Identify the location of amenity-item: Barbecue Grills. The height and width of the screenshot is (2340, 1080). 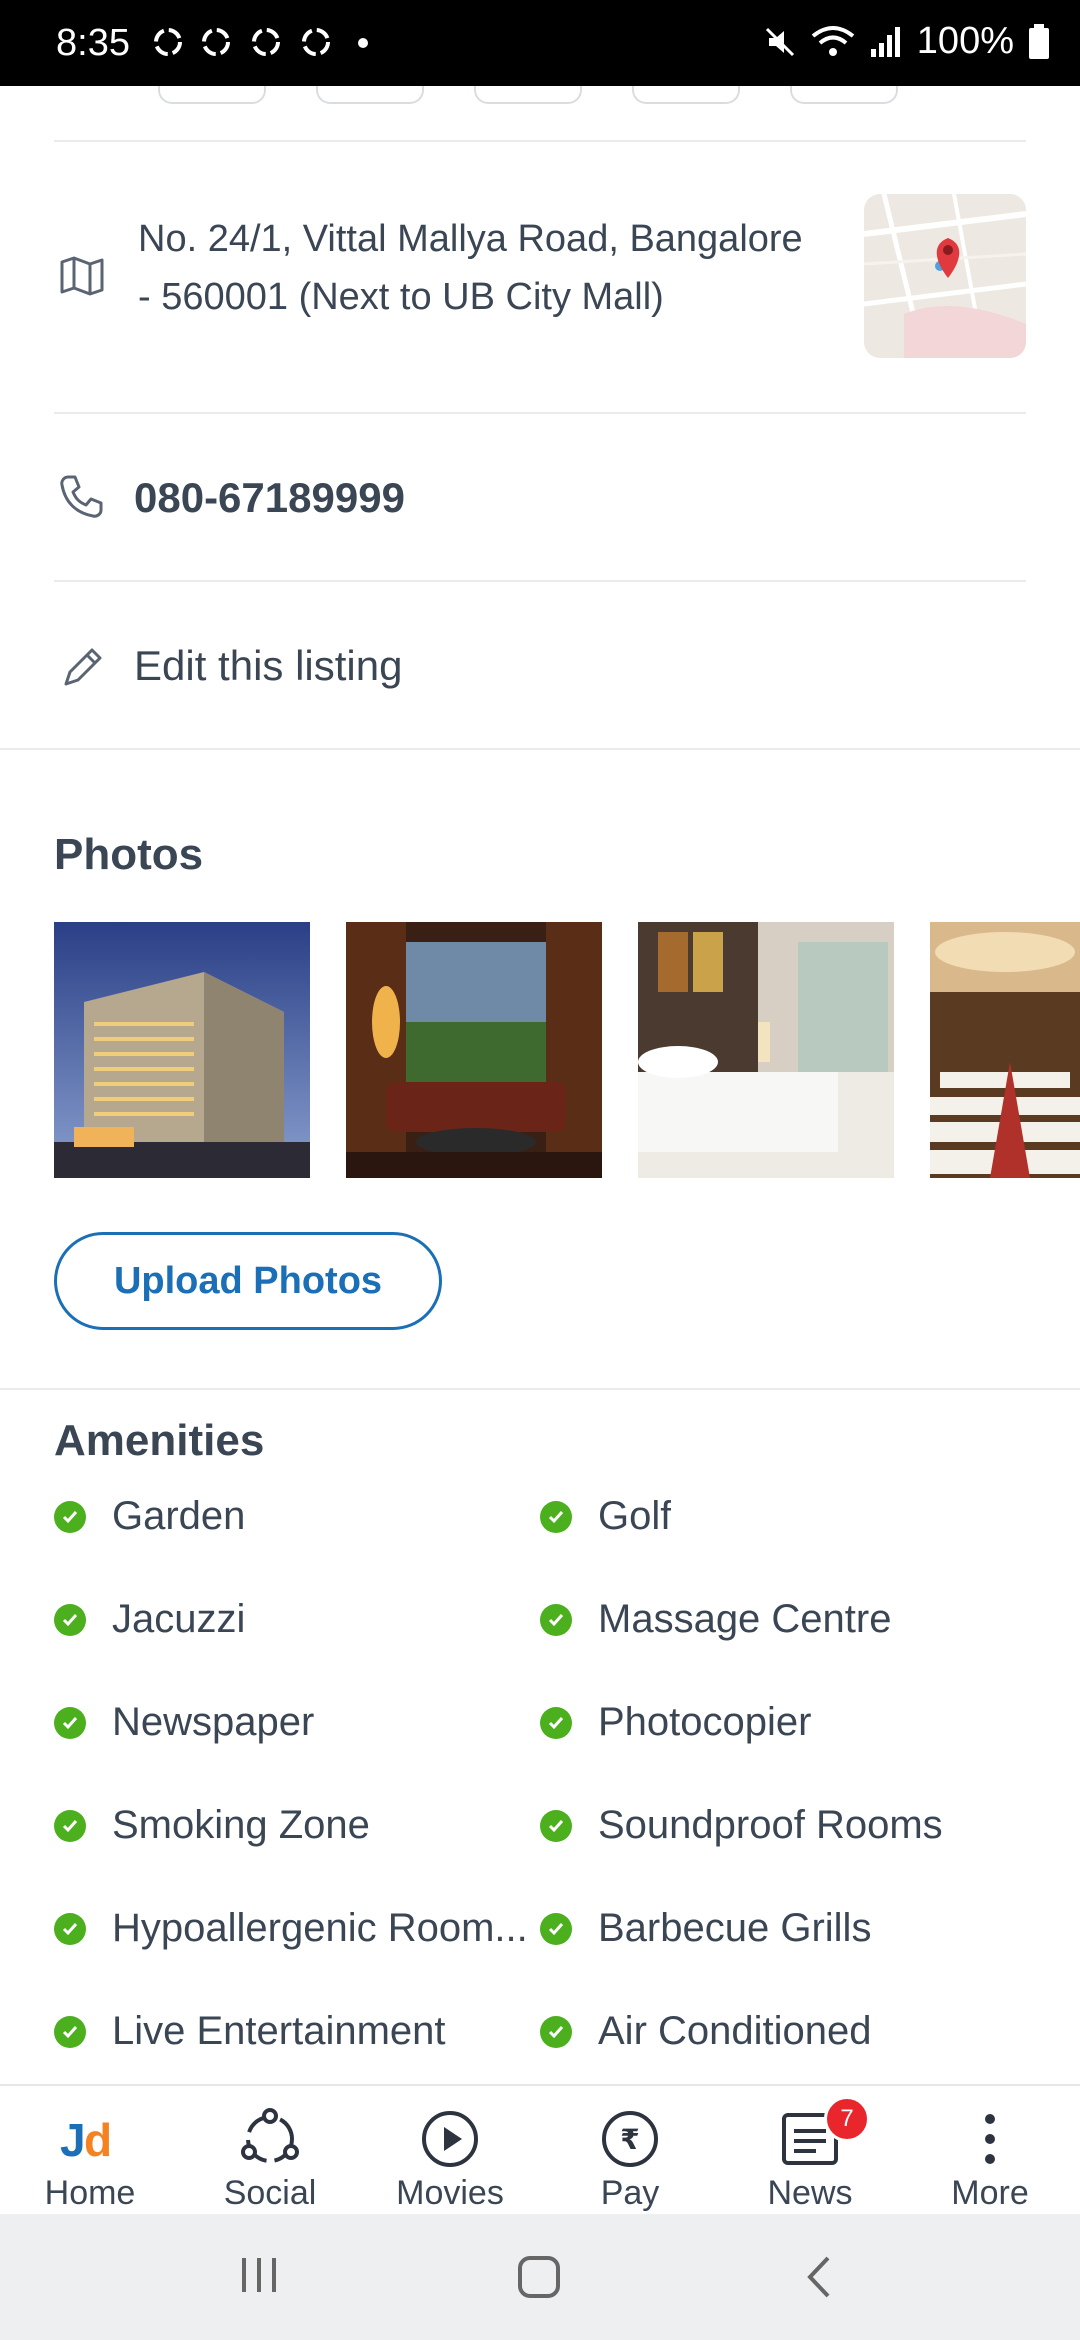
(705, 1928).